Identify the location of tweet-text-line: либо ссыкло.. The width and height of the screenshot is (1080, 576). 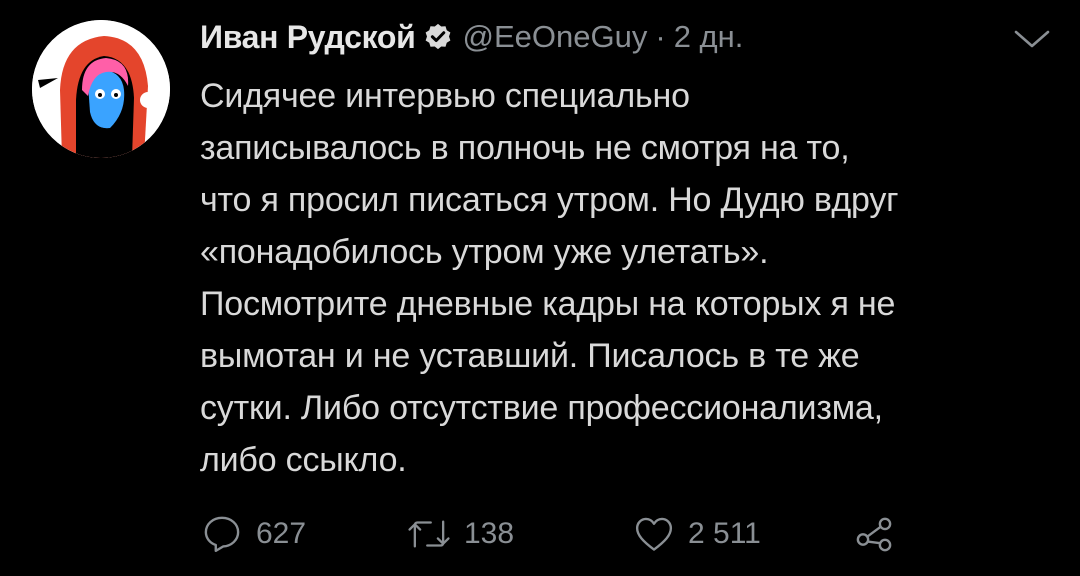
(303, 460).